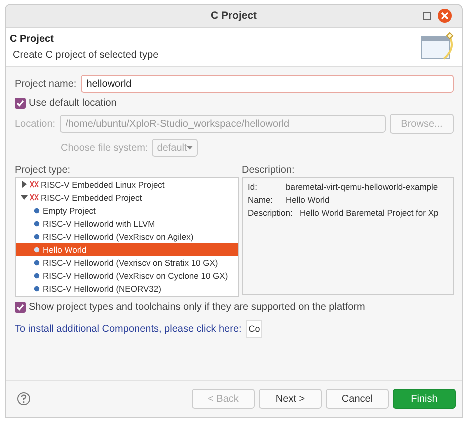  Describe the element at coordinates (32, 39) in the screenshot. I see `page-title: C Project` at that location.